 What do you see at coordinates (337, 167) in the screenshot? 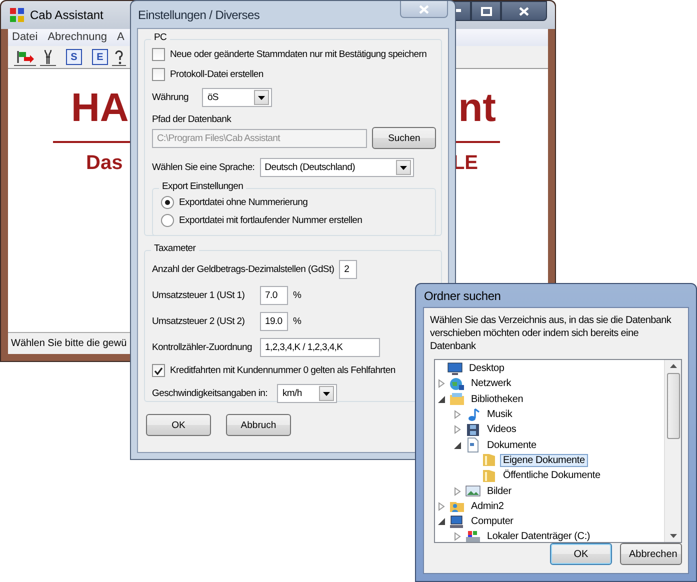
I see `dropdown: Deutsch (Deutschland)` at bounding box center [337, 167].